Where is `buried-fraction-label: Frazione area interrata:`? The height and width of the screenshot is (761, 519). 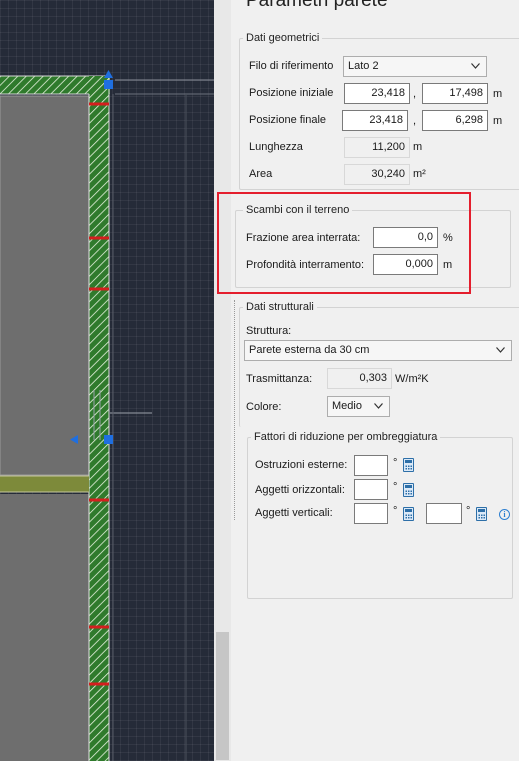 buried-fraction-label: Frazione area interrata: is located at coordinates (303, 238).